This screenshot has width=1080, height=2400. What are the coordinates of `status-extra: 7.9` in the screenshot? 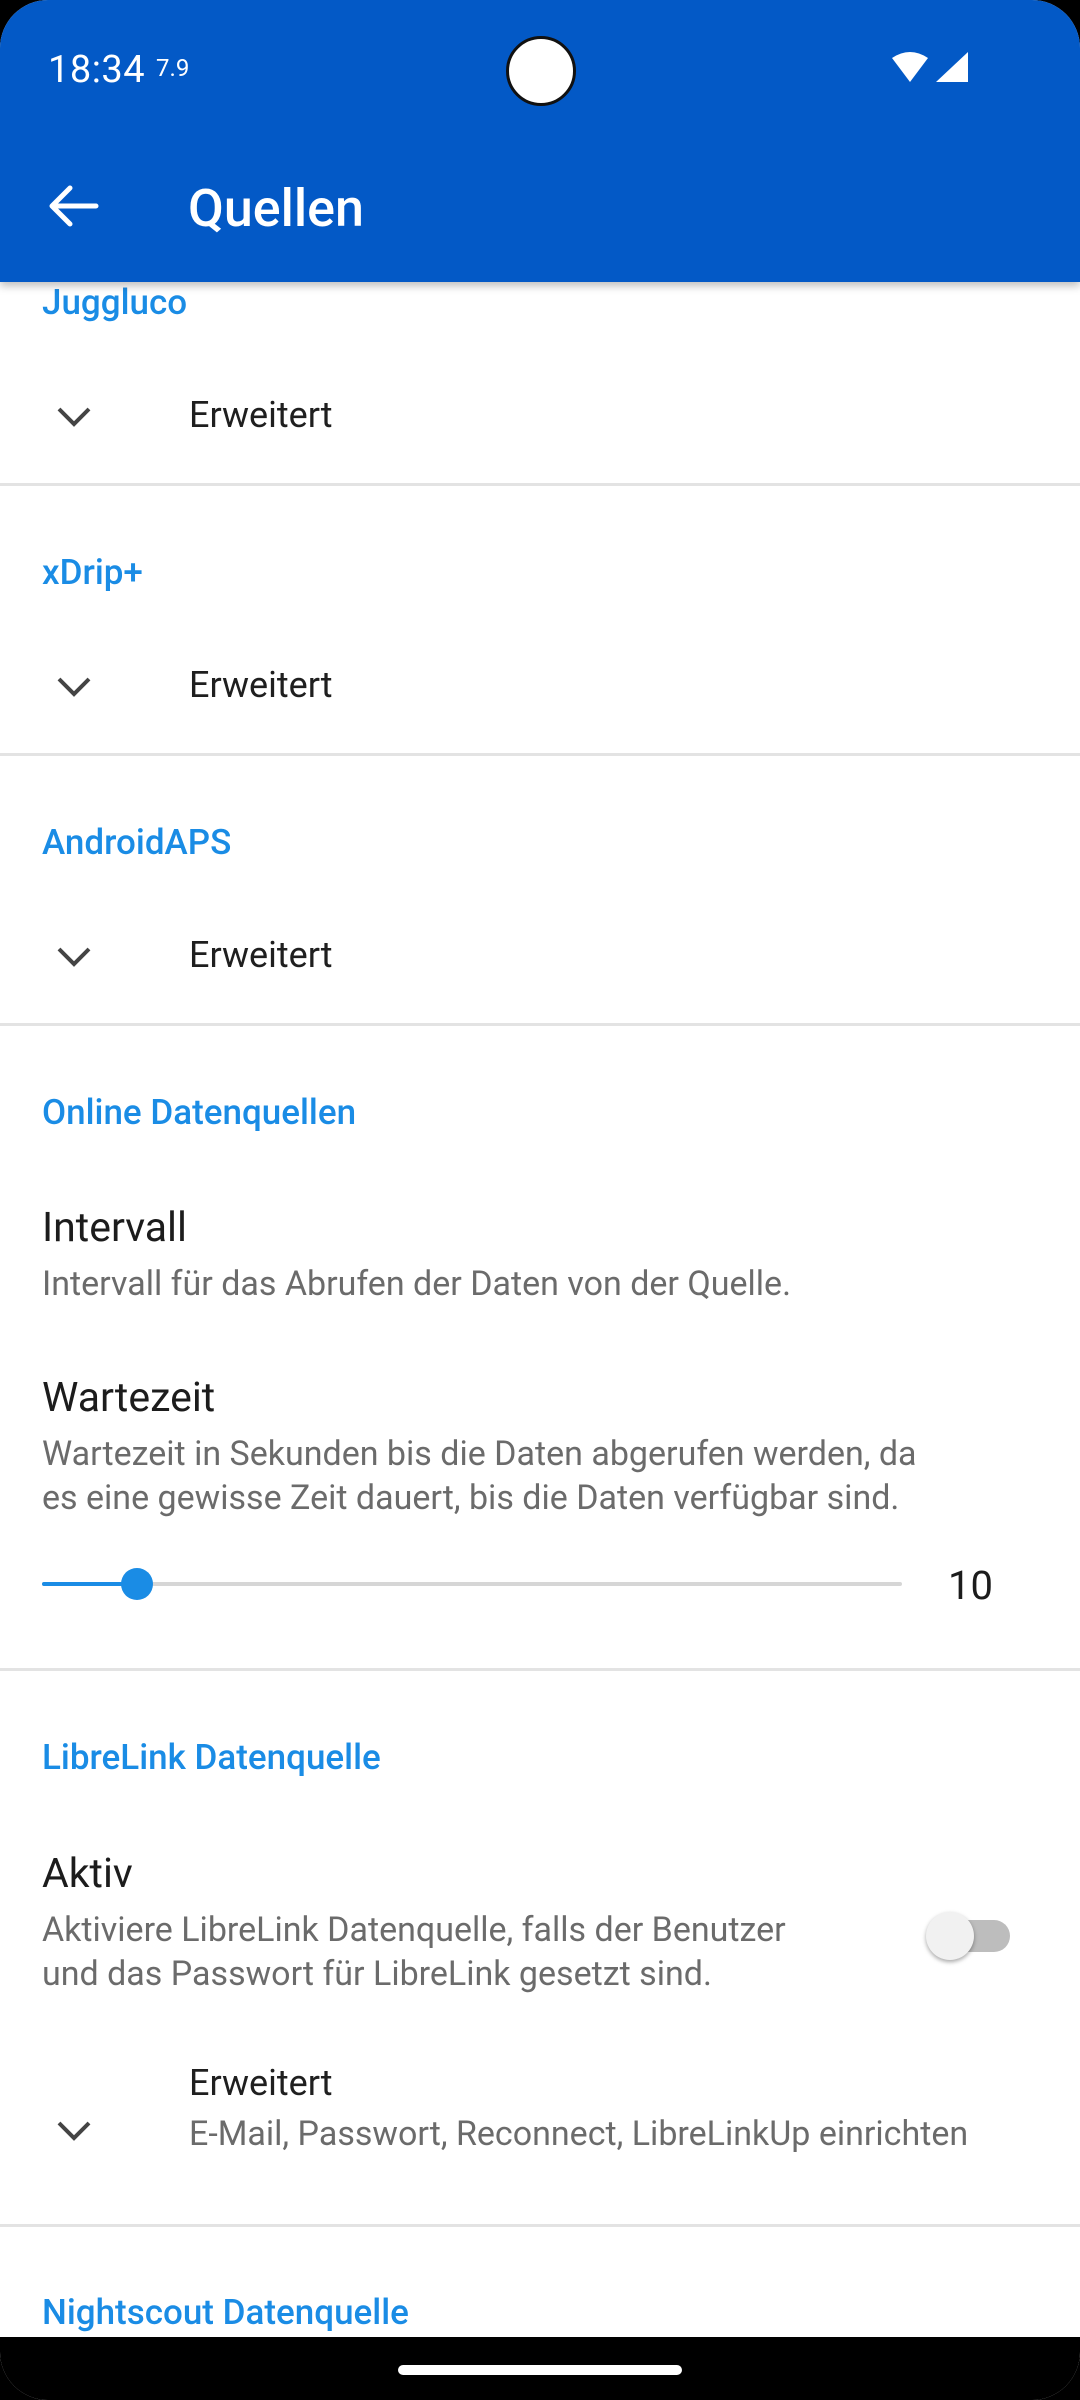 It's located at (173, 68).